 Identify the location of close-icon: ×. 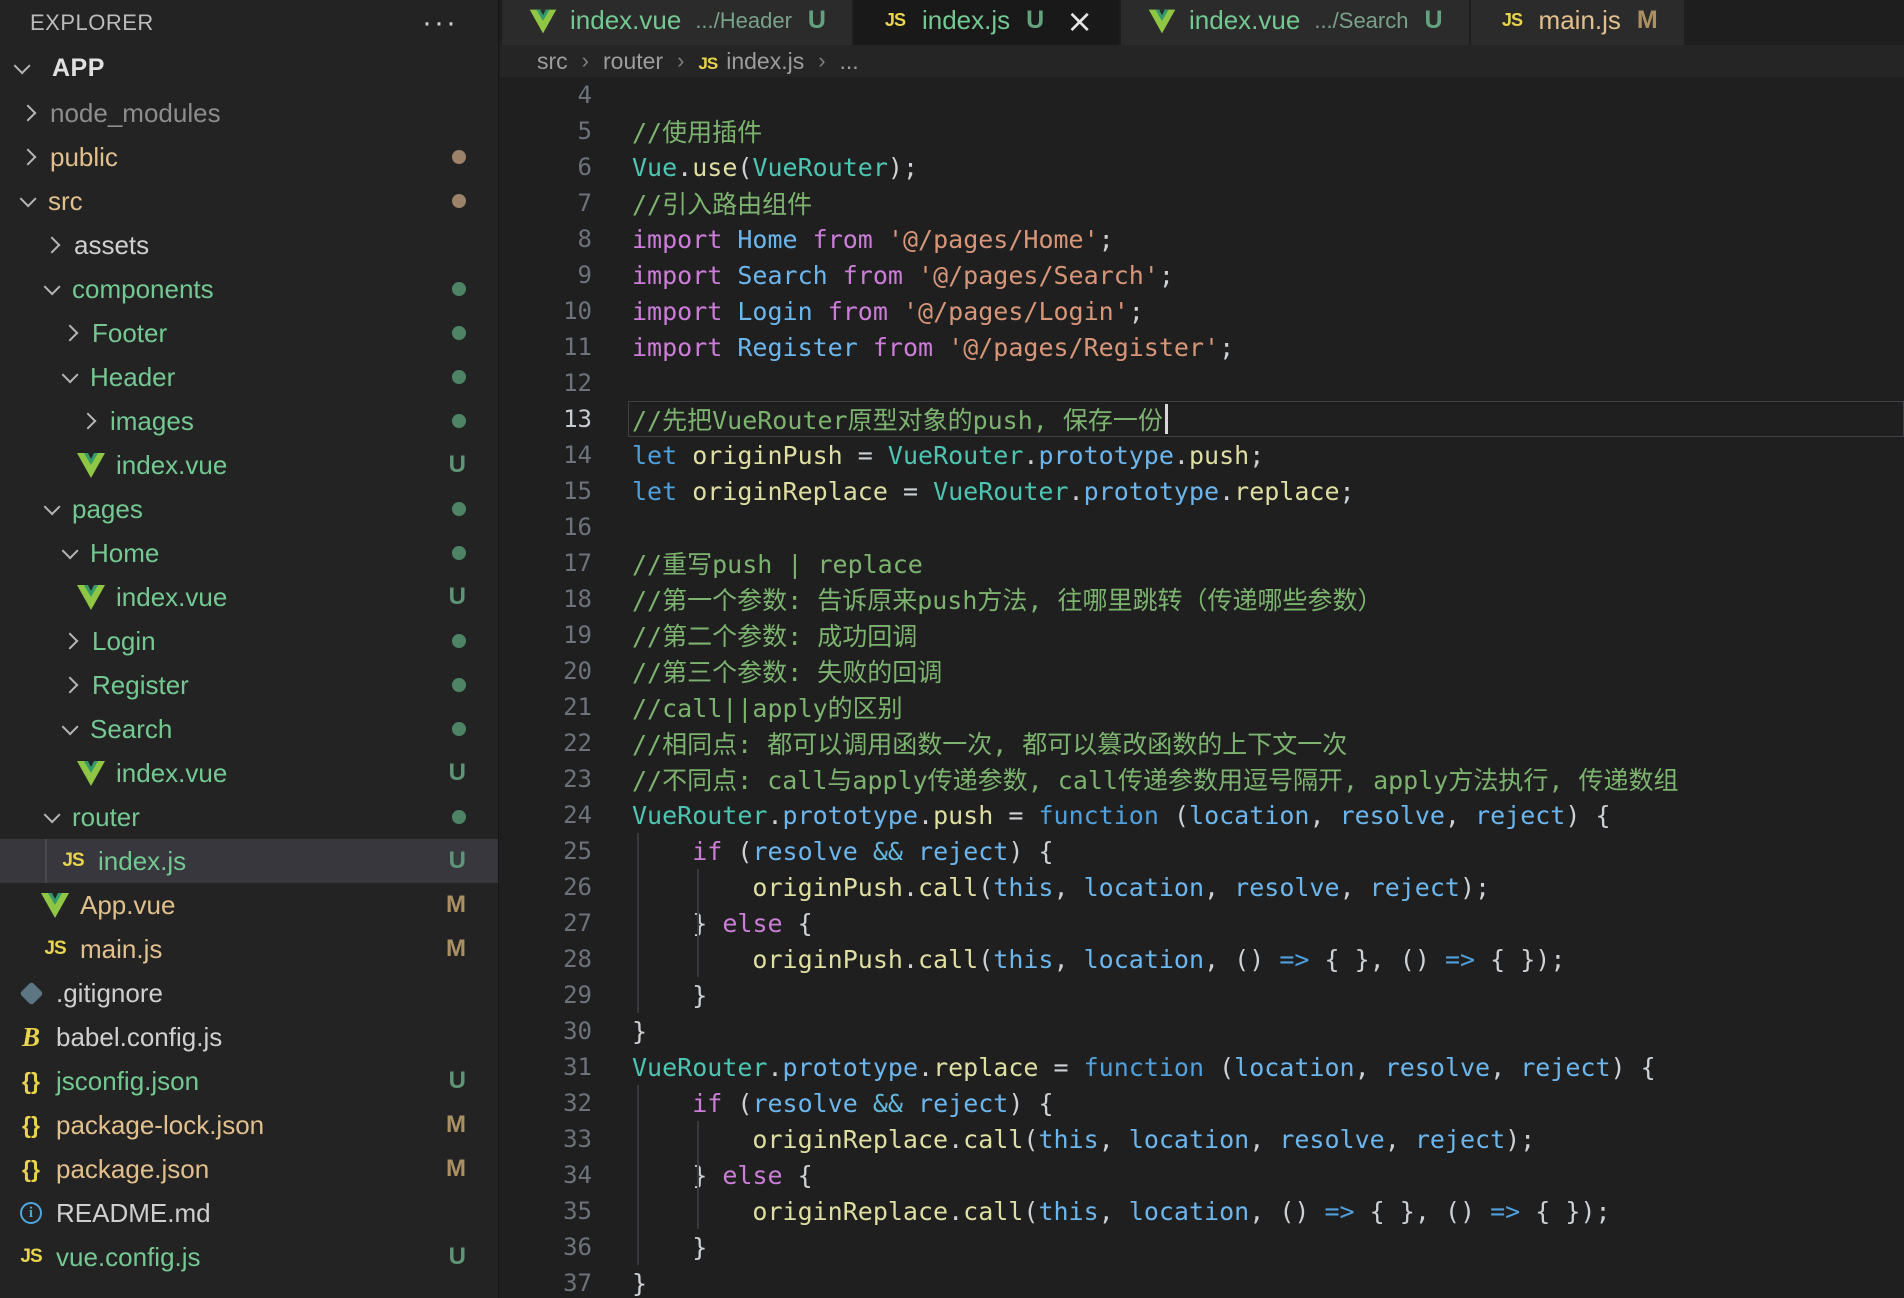
(1079, 21).